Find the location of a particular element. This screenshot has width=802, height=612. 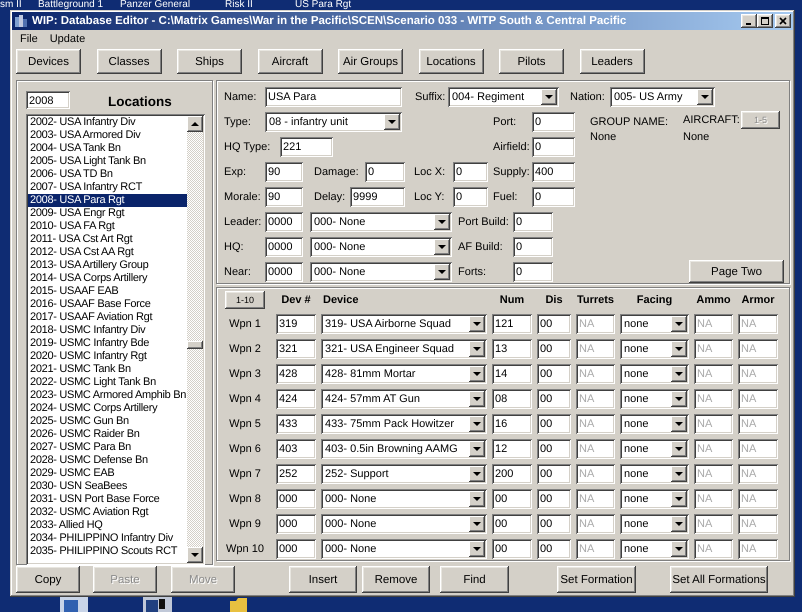

search-field: 2008 is located at coordinates (48, 100).